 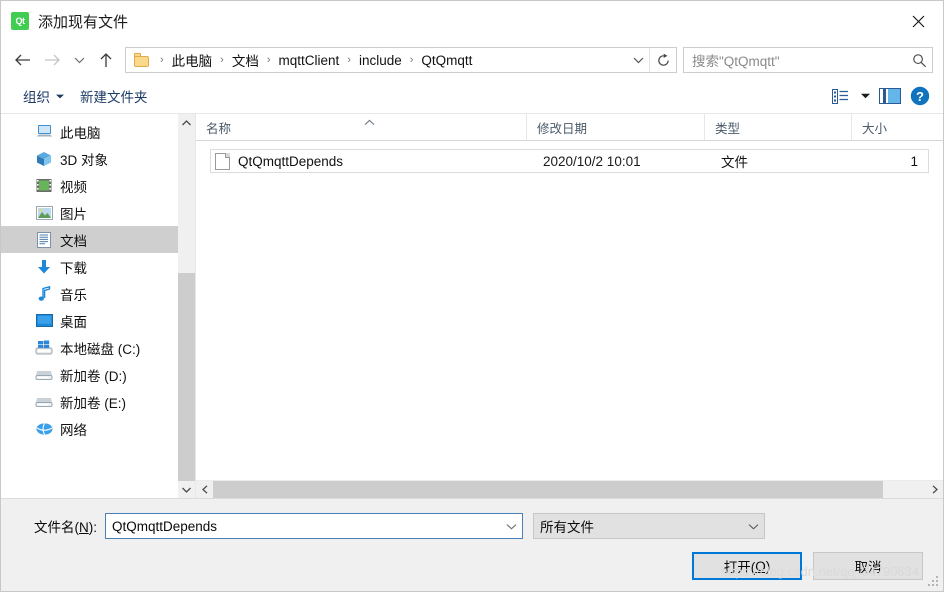 I want to click on sidebar-scrollbar, so click(x=186, y=306).